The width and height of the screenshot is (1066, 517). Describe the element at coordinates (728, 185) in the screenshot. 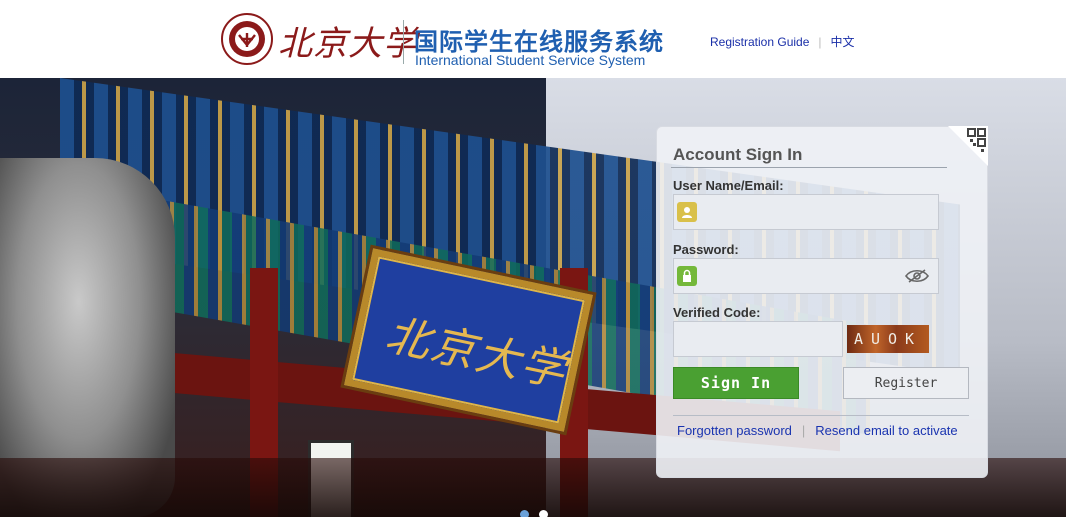

I see `username-label: User Name/Email:` at that location.